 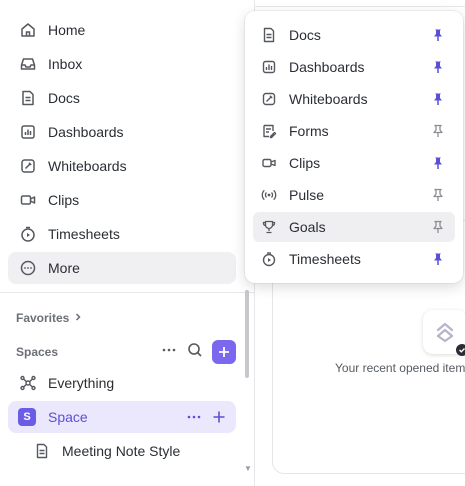 What do you see at coordinates (307, 227) in the screenshot?
I see `popover-item-label: Goals` at bounding box center [307, 227].